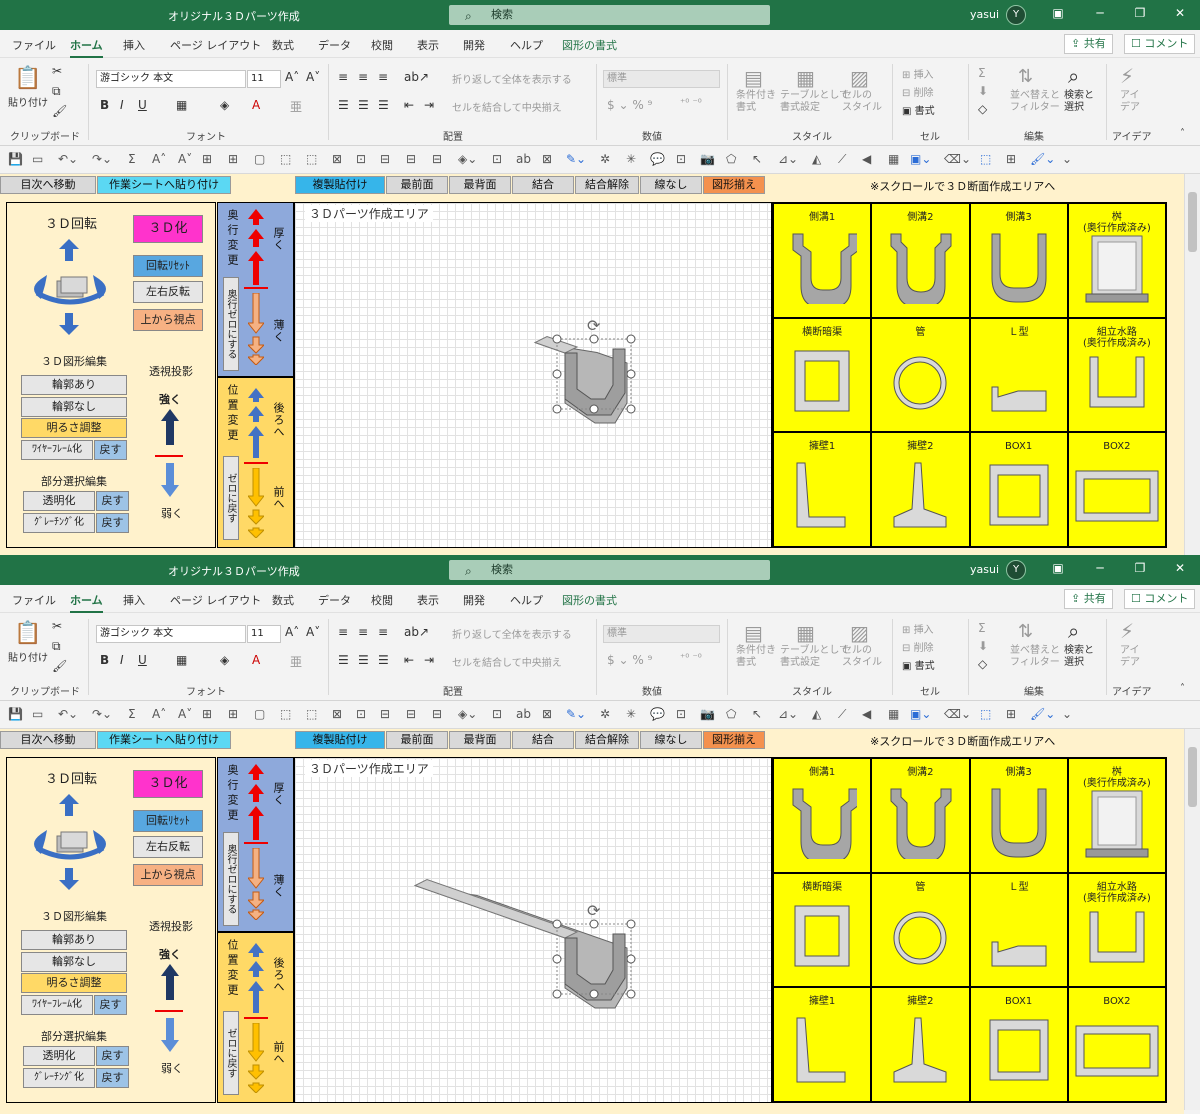 The image size is (1200, 1114). I want to click on shape-distribute-icon: ⊟, so click(437, 159).